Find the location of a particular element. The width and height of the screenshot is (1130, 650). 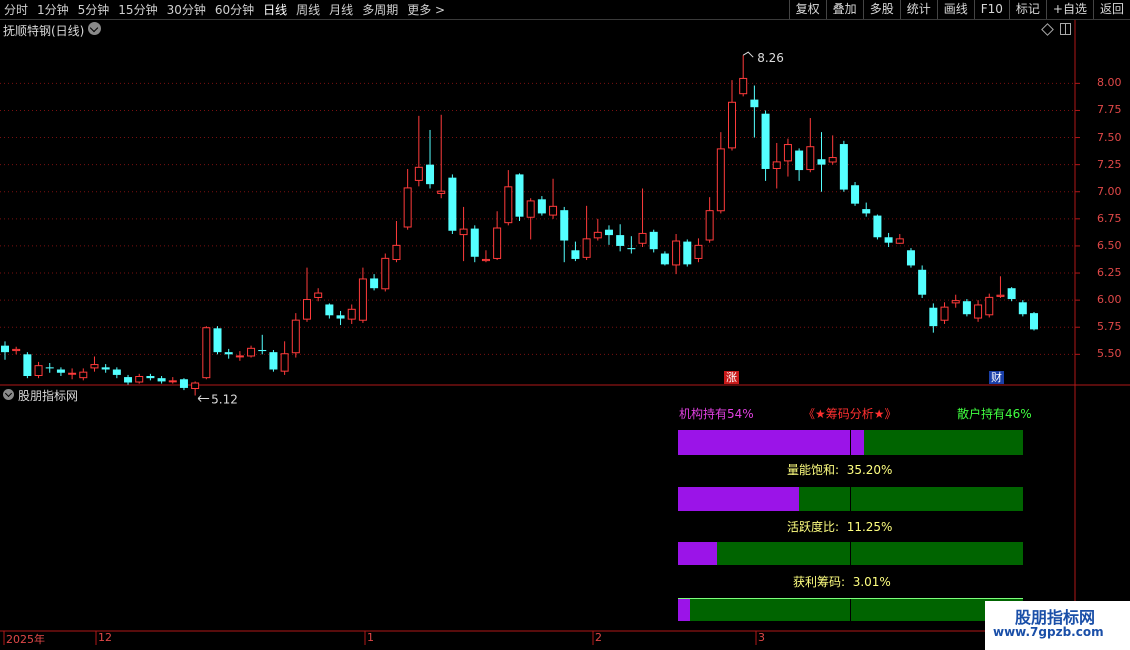

chevron-down-icon is located at coordinates (8, 394).